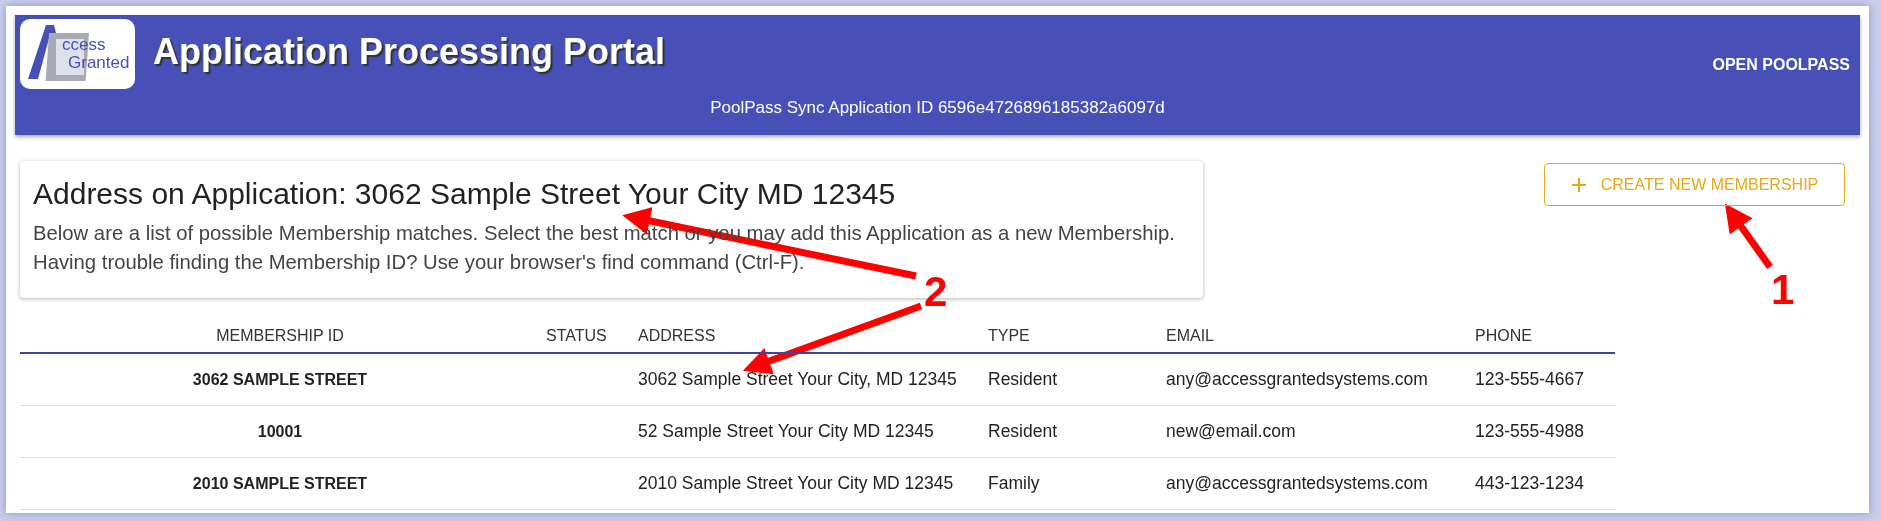  I want to click on app-title: Application Processing Portal, so click(409, 52).